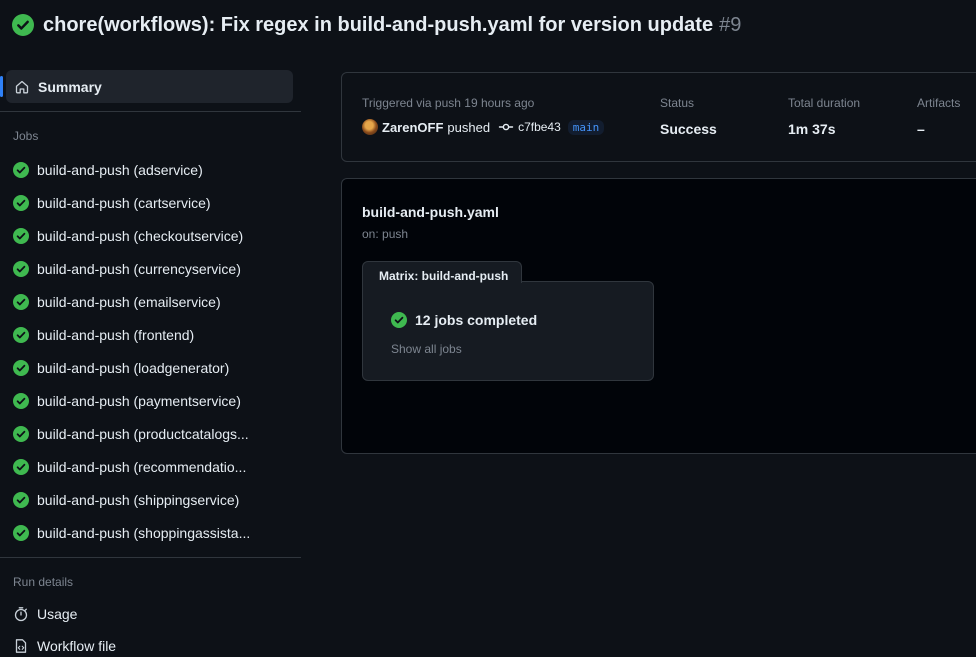  I want to click on sidebar-item-job: build-and-push (cartservice), so click(150, 202).